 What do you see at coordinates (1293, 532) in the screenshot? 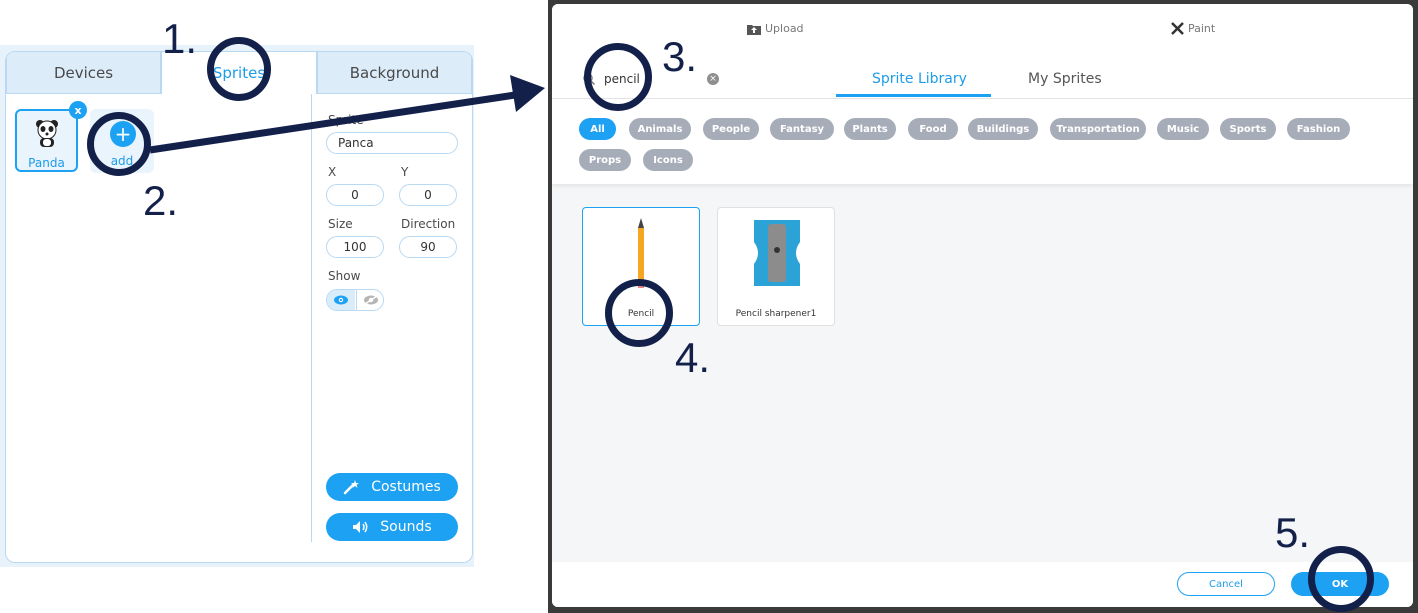
I see `annotation-step-5: 5.` at bounding box center [1293, 532].